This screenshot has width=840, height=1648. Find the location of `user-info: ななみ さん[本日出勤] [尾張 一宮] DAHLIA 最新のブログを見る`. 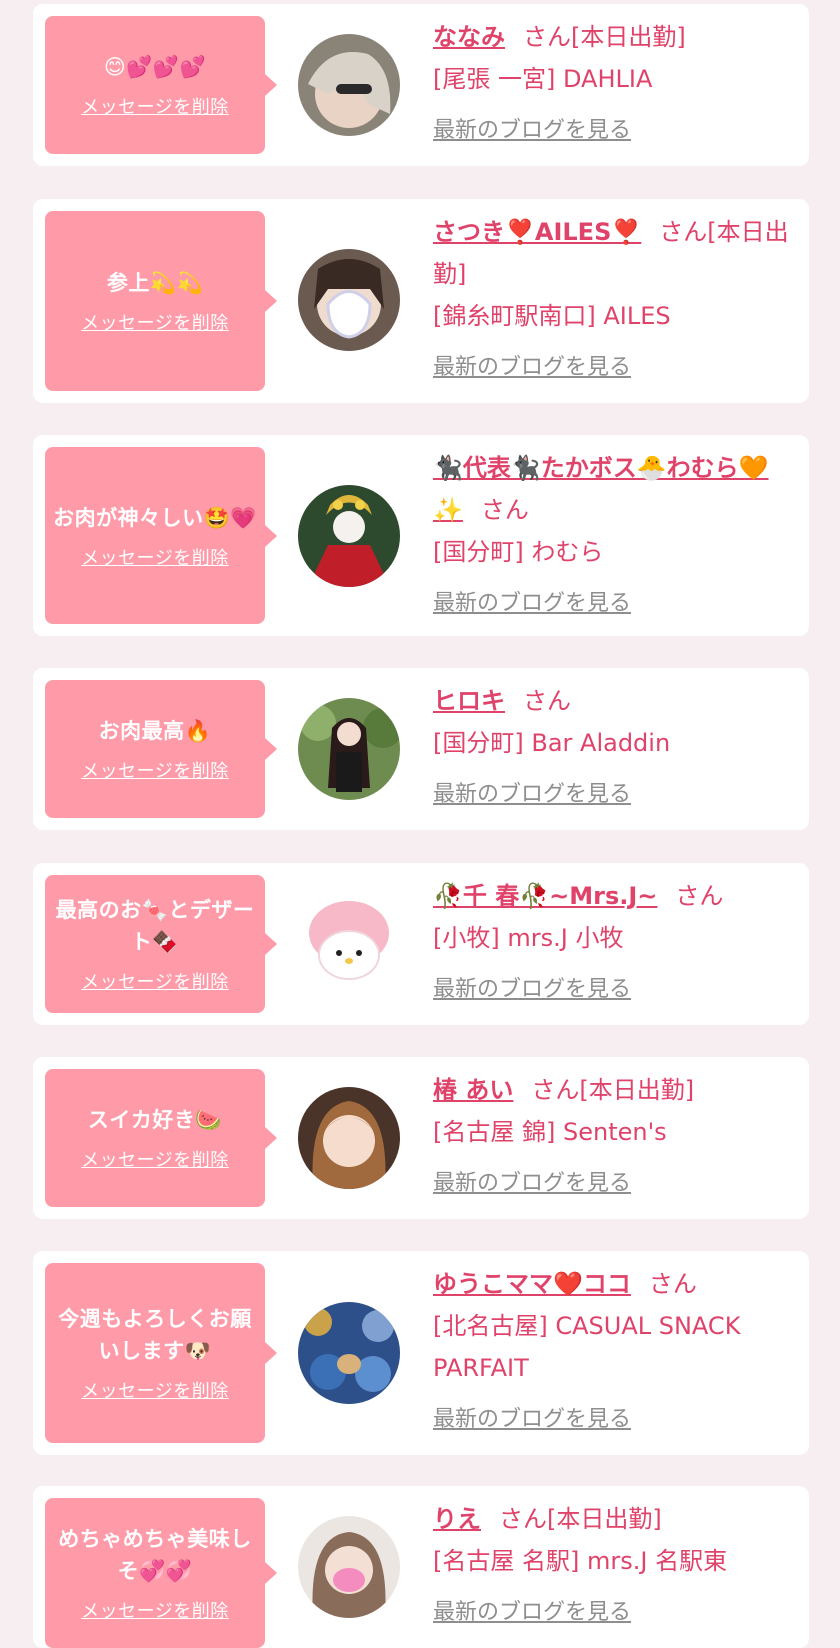

user-info: ななみ さん[本日出勤] [尾張 一宮] DAHLIA 最新のブログを見る is located at coordinates (614, 84).